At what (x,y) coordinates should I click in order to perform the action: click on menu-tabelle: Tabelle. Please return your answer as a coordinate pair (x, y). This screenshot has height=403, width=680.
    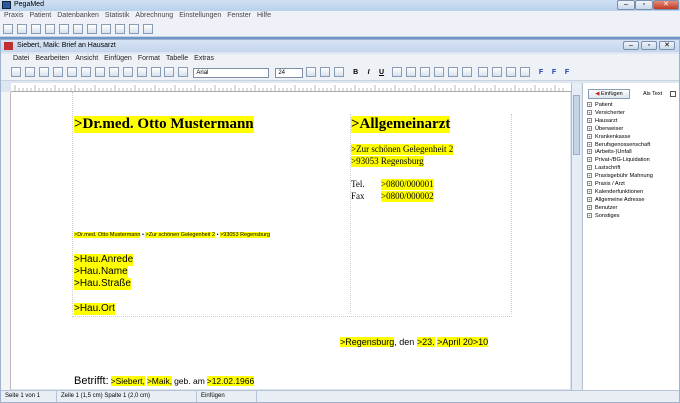
    Looking at the image, I should click on (177, 58).